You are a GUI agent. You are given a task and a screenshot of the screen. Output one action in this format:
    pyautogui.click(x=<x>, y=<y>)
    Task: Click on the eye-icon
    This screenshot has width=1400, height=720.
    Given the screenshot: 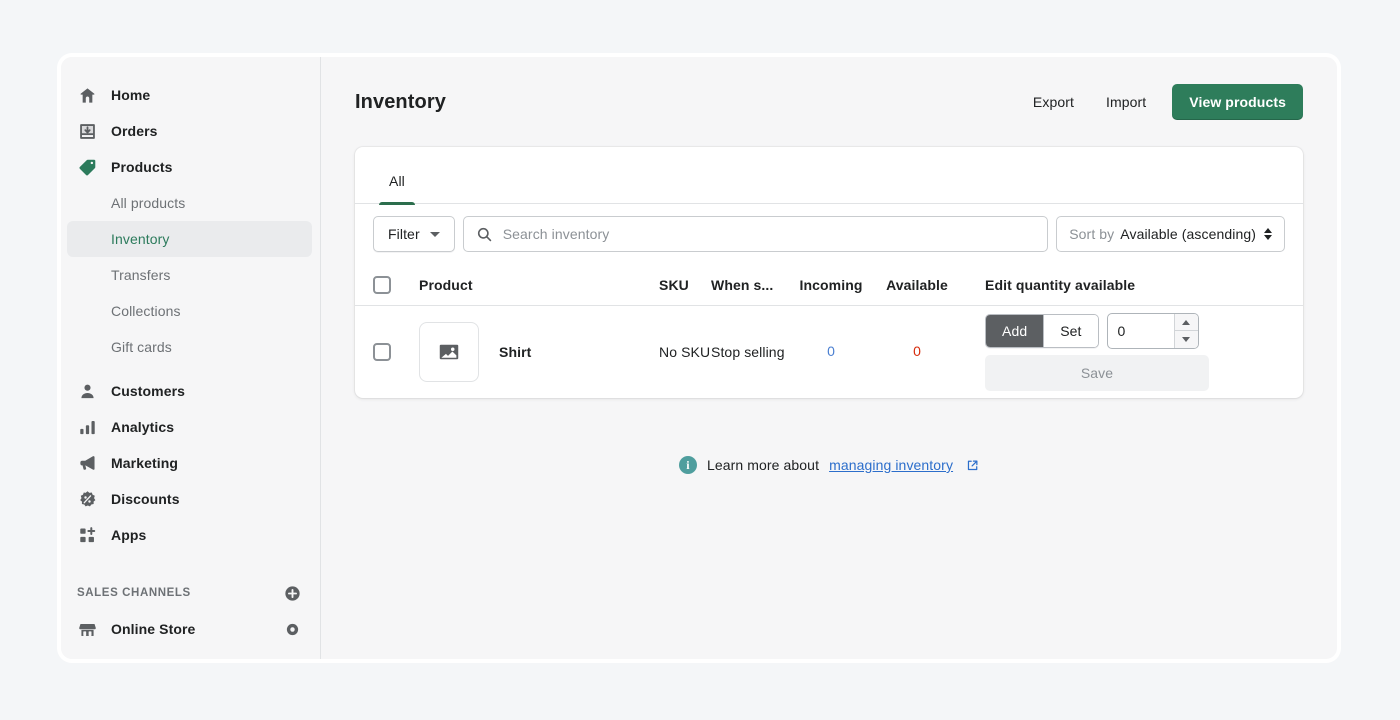 What is the action you would take?
    pyautogui.click(x=292, y=629)
    